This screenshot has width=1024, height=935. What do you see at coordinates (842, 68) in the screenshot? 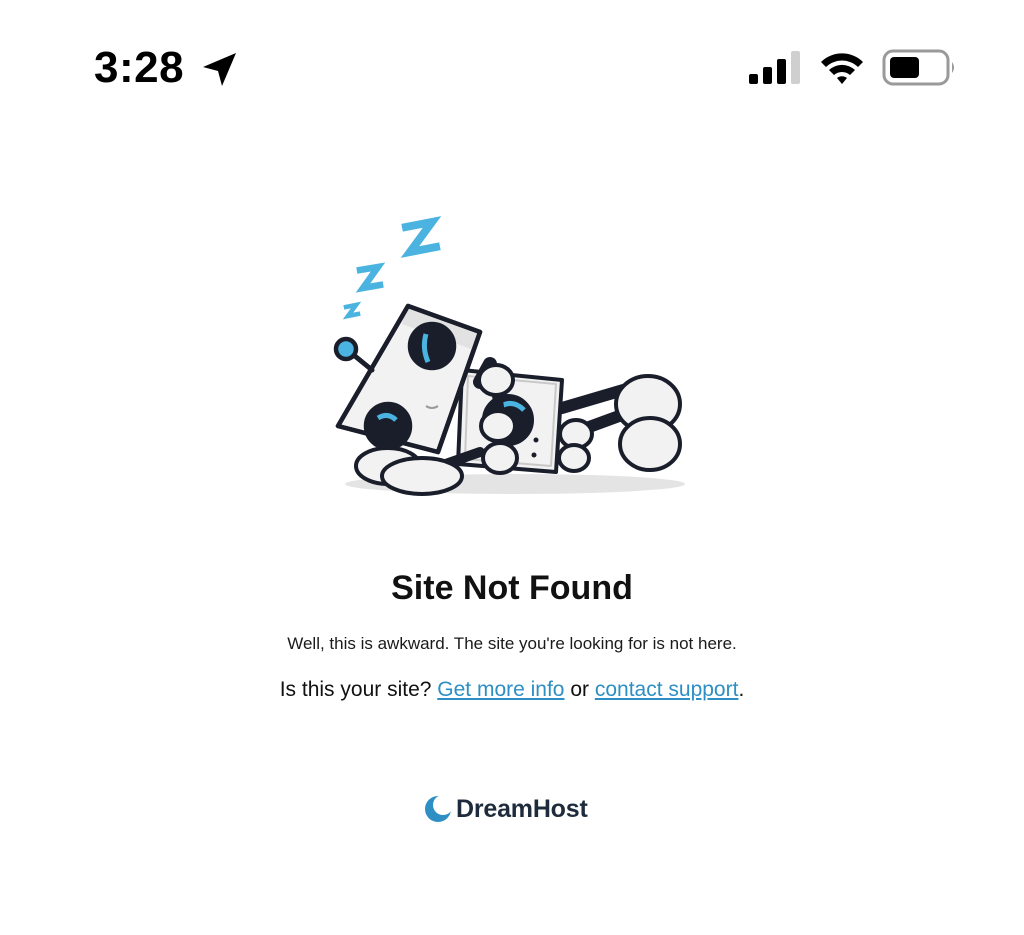
I see `wifi-icon` at bounding box center [842, 68].